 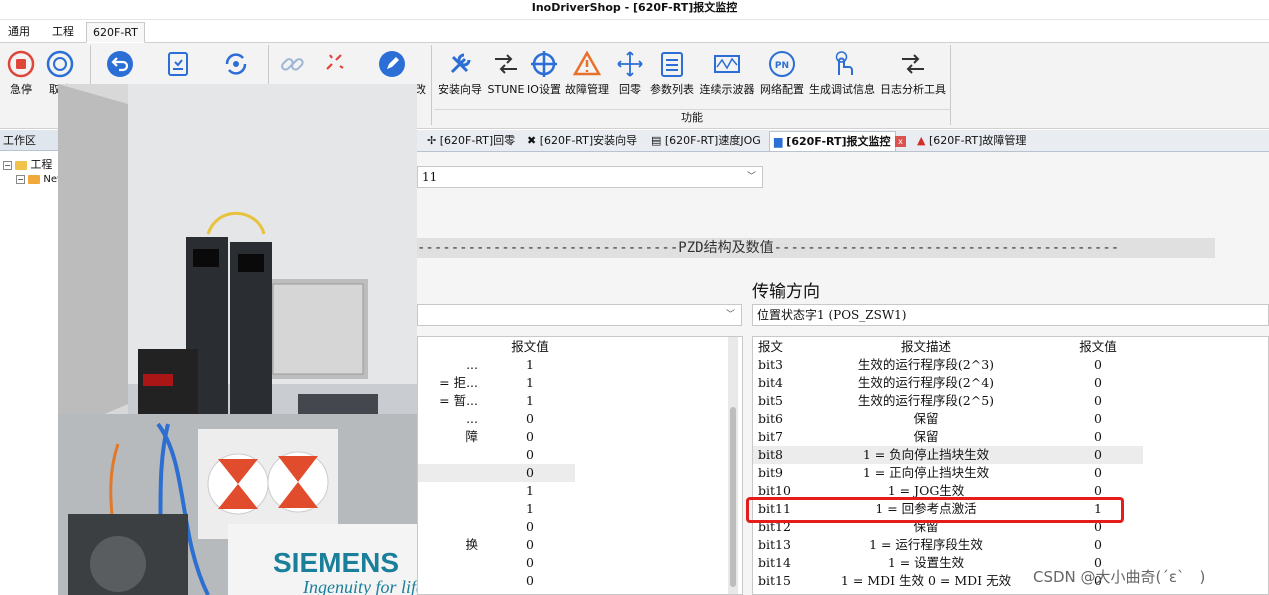 I want to click on home-icon, so click(x=630, y=64).